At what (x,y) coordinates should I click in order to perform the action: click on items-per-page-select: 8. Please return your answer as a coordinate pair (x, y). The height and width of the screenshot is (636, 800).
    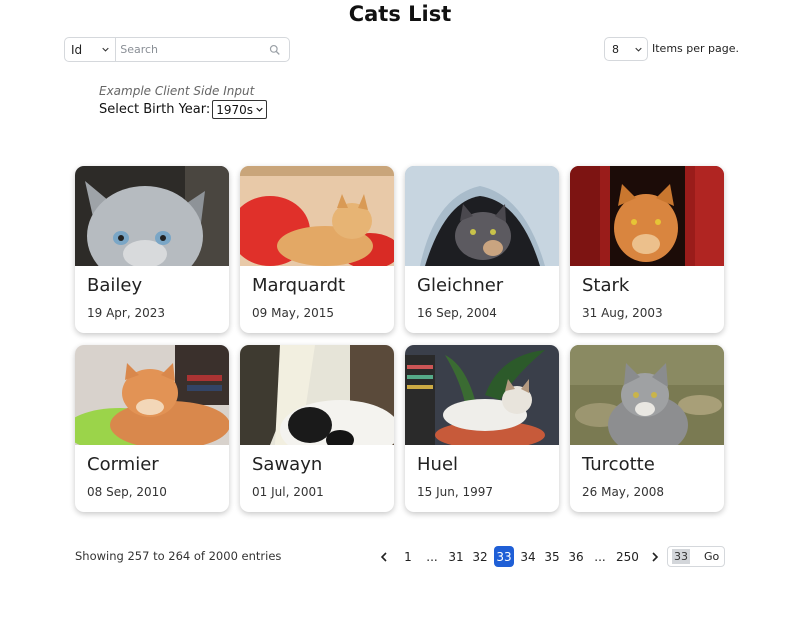
    Looking at the image, I should click on (626, 49).